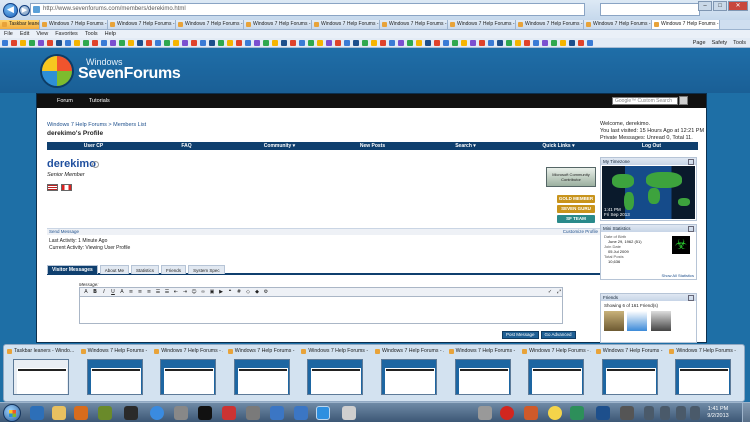 Image resolution: width=750 pixels, height=422 pixels. Describe the element at coordinates (131, 292) in the screenshot. I see `align-left-icon: ≡` at that location.